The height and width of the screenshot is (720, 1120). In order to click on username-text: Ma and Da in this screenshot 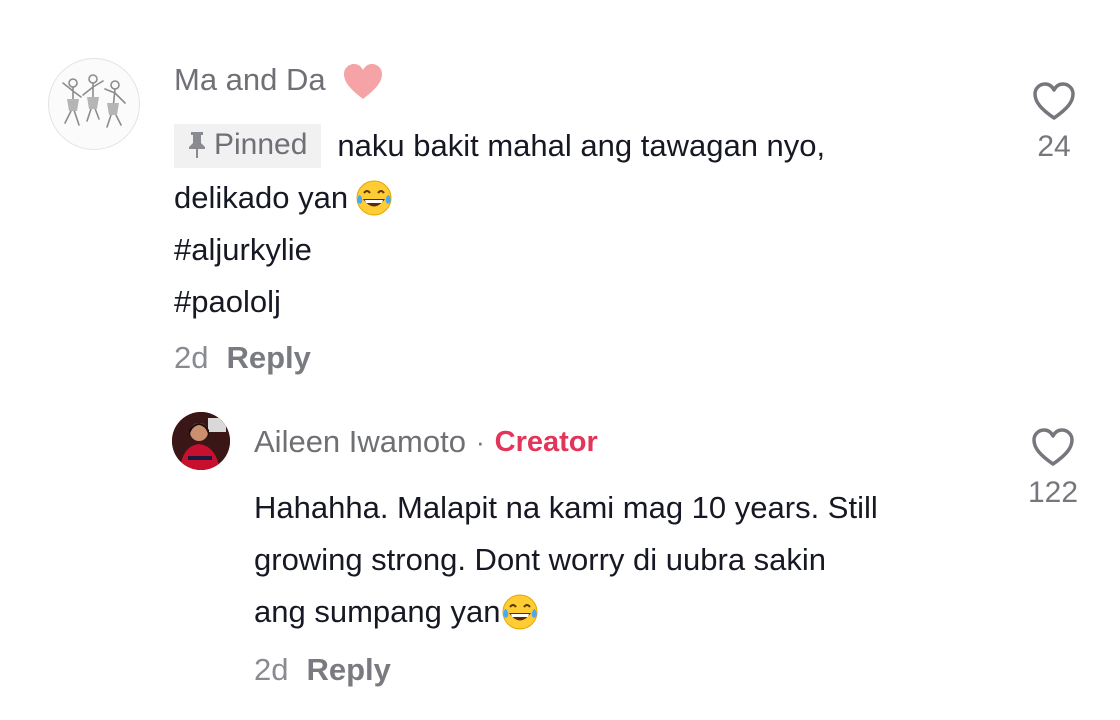, I will do `click(250, 79)`.